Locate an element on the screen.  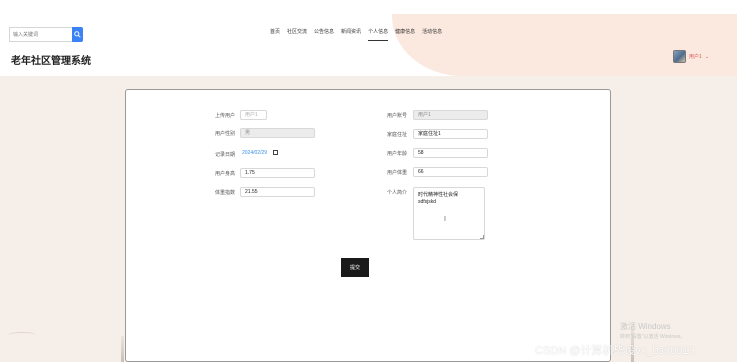
nav-item-home: 首页 is located at coordinates (275, 31).